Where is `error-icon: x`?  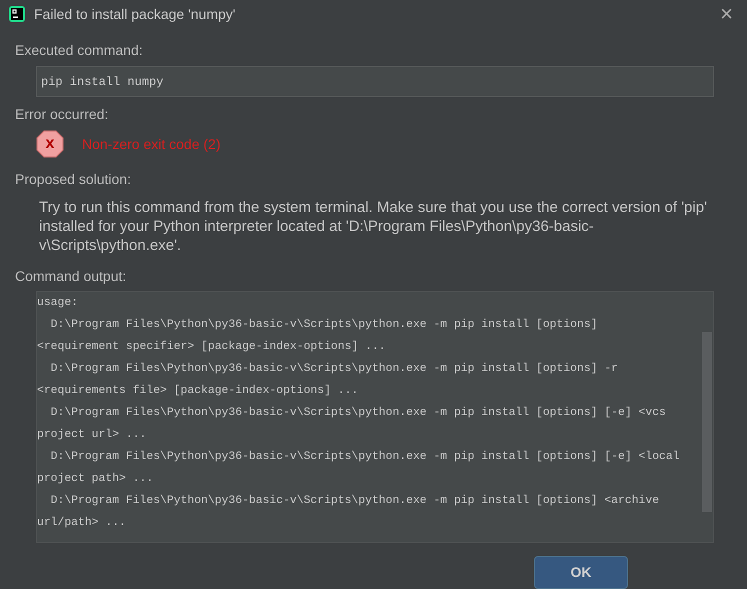 error-icon: x is located at coordinates (50, 144).